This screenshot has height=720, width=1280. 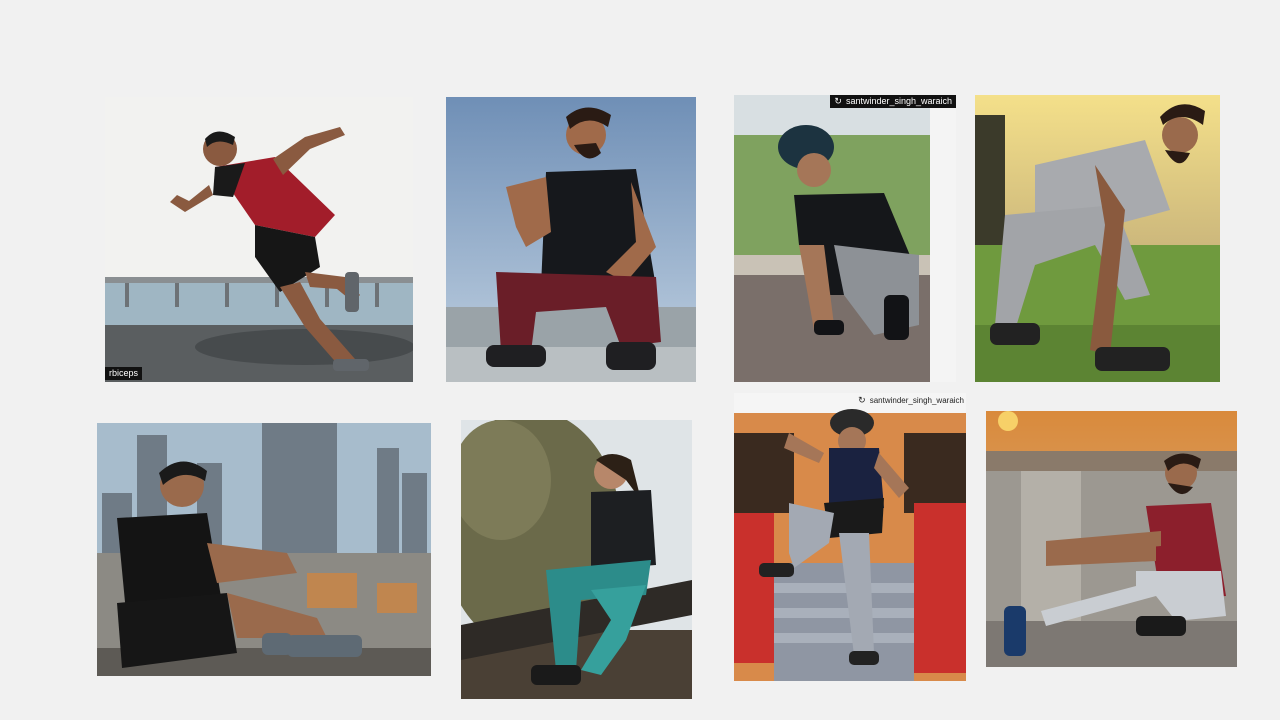 What do you see at coordinates (124, 373) in the screenshot?
I see `photo-1-watermark: rbiceps` at bounding box center [124, 373].